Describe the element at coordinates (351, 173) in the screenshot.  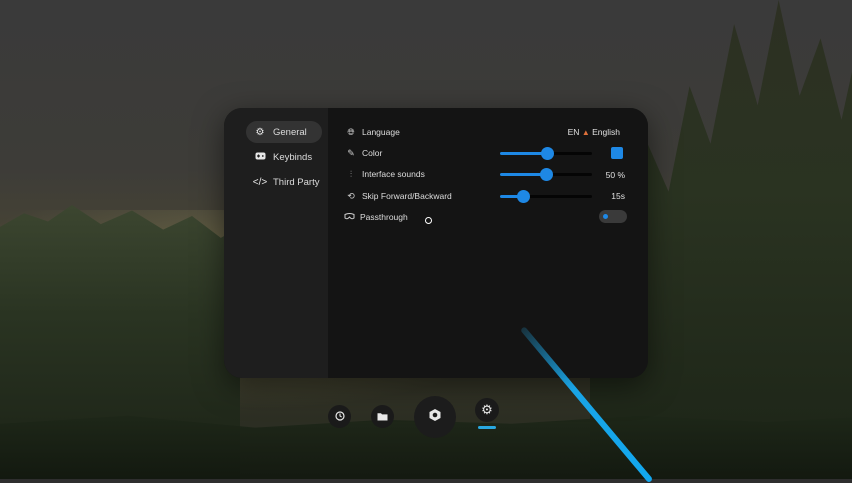
I see `waveform-icon: ⫶` at that location.